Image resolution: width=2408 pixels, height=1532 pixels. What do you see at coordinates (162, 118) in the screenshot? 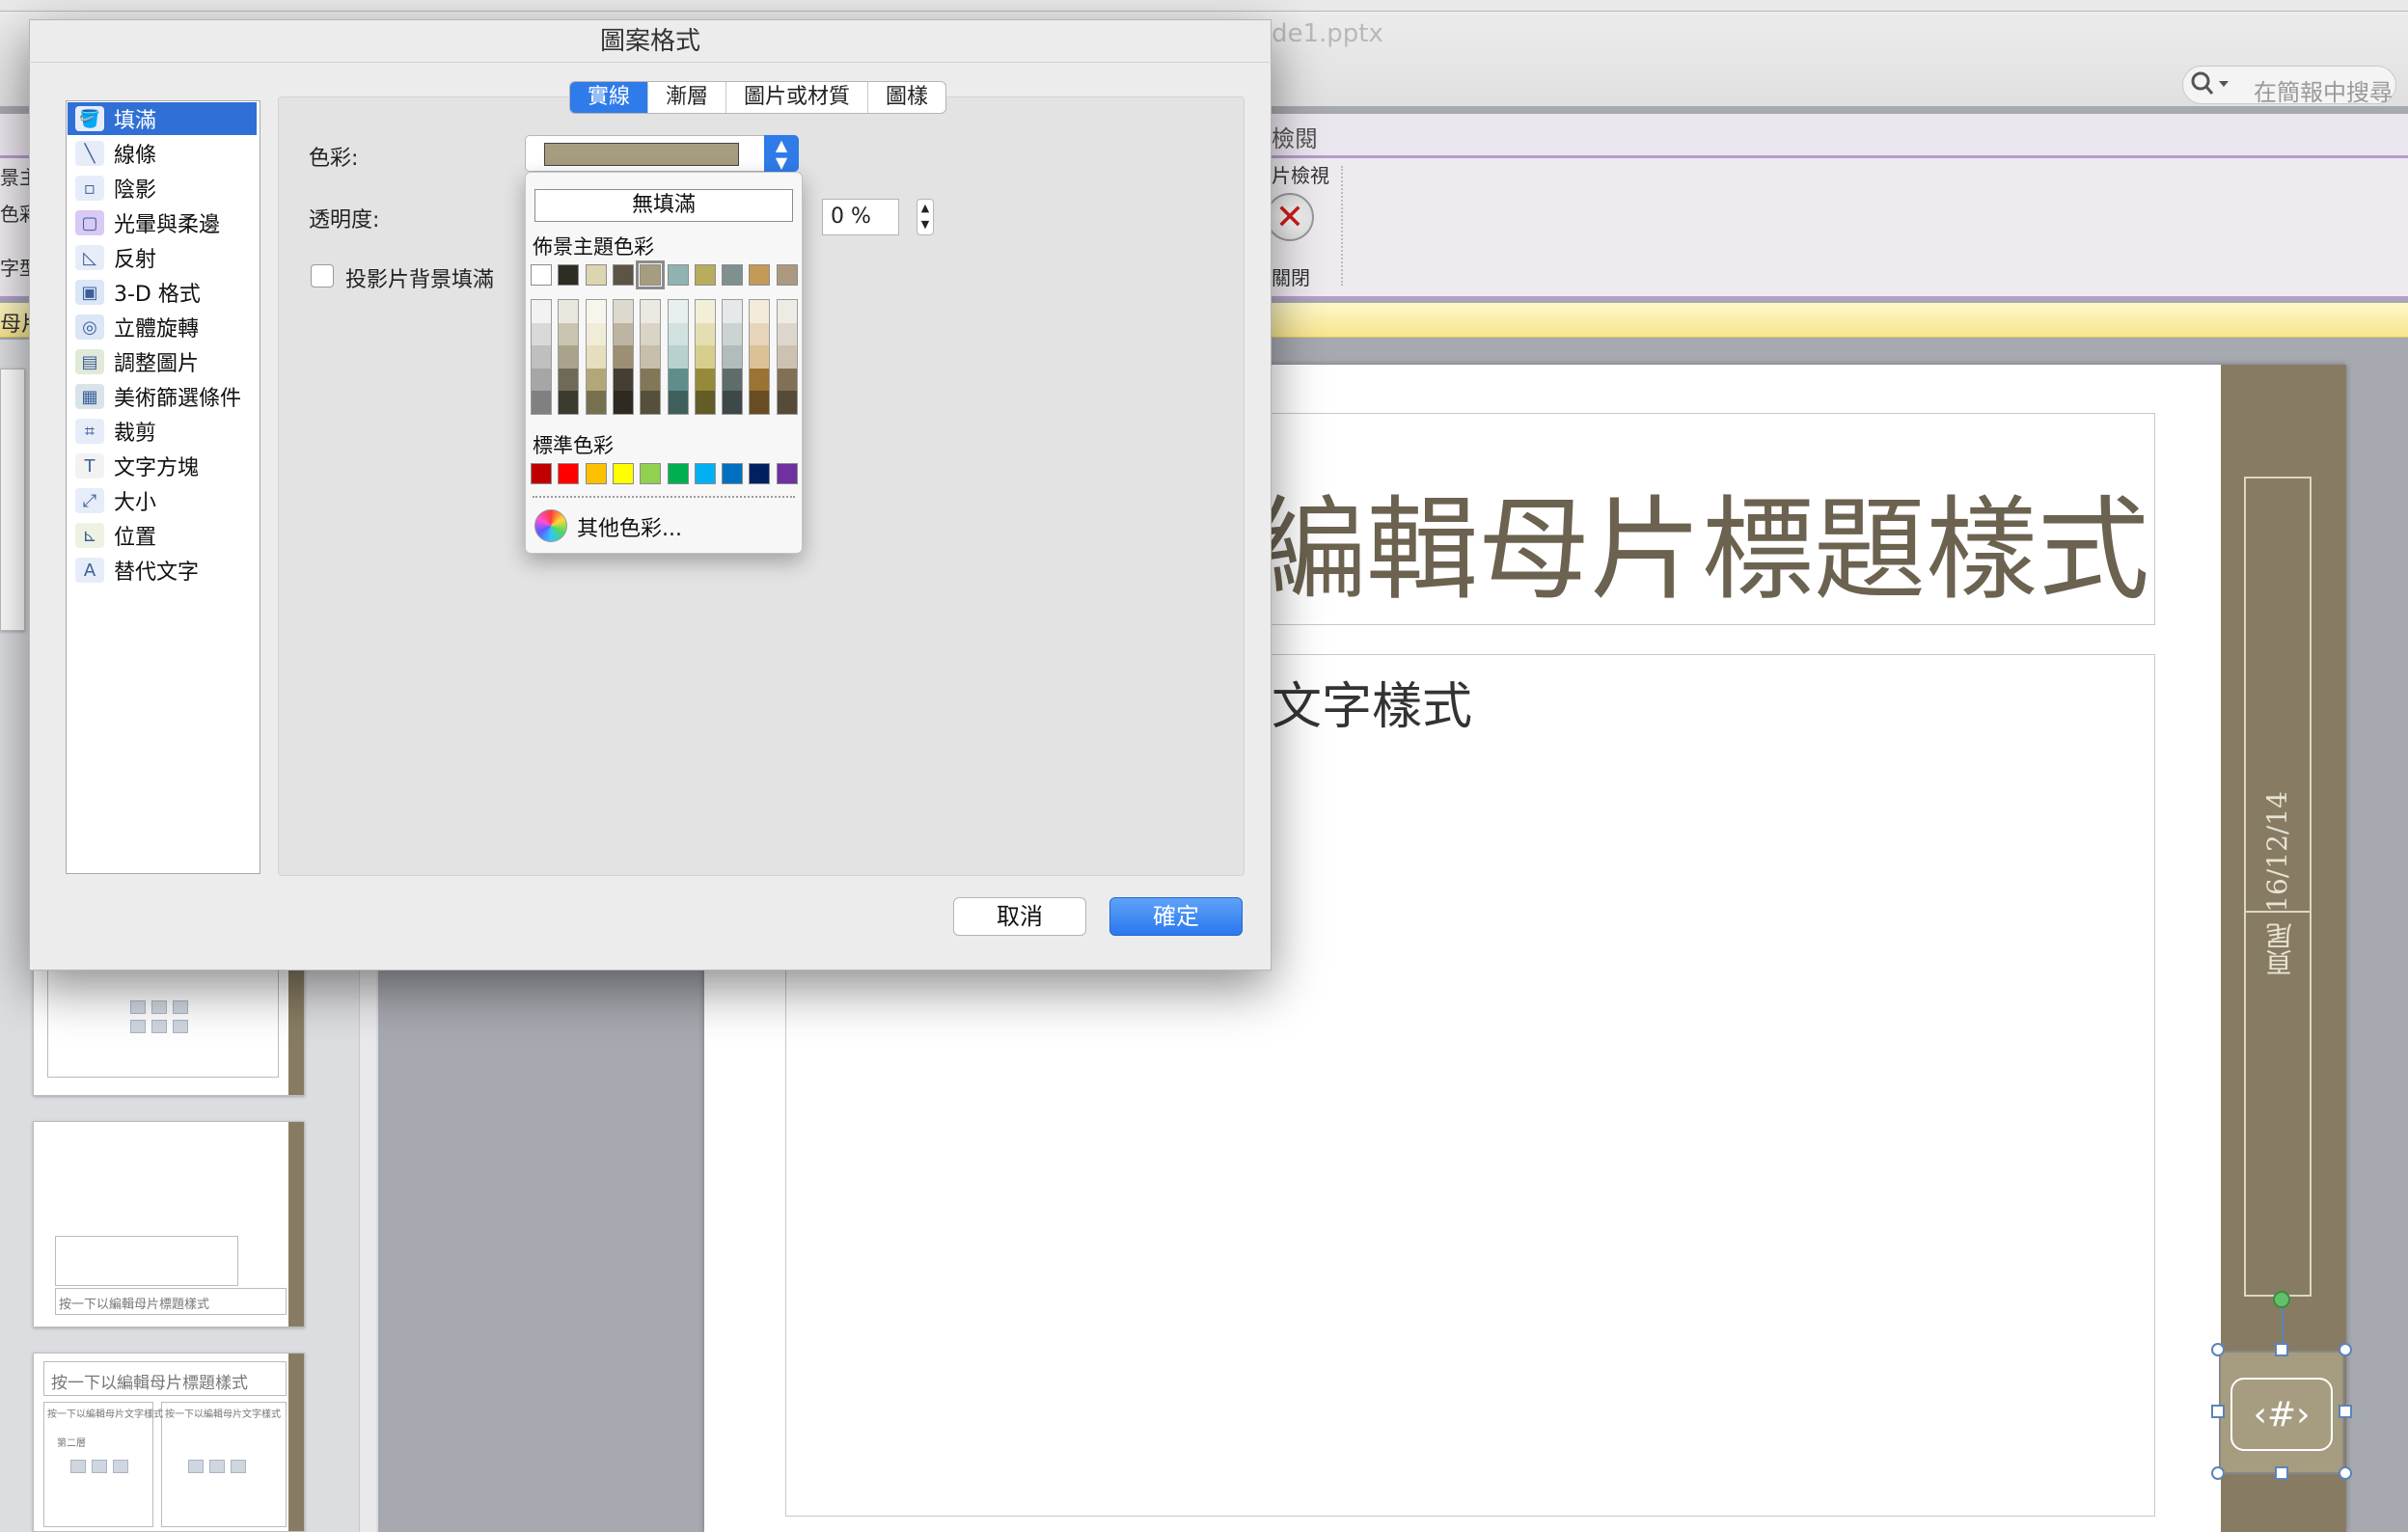
I see `category-item: 🪣 填滿` at bounding box center [162, 118].